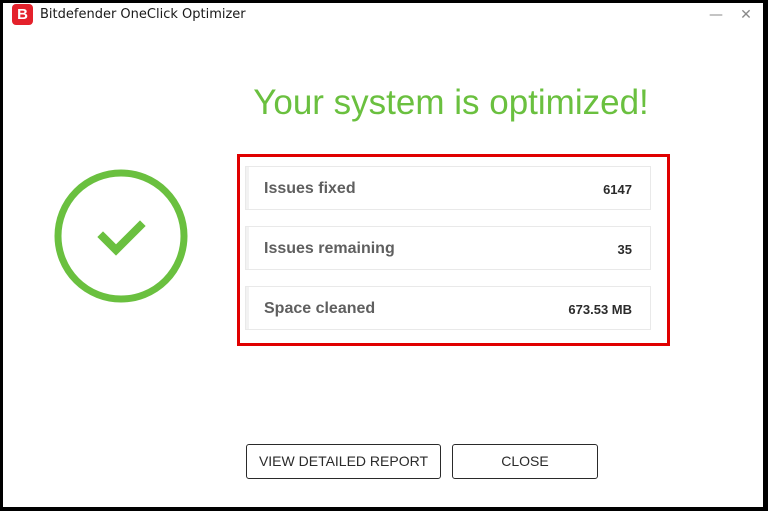 Image resolution: width=768 pixels, height=511 pixels. I want to click on window-title: Bitdefender OneClick Optimizer, so click(143, 14).